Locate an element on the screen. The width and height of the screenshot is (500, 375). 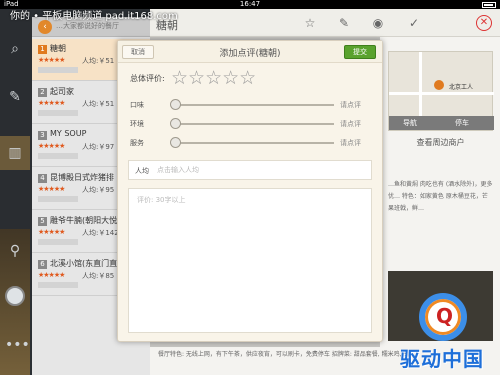
nearby-link: 查看周边商户 is located at coordinates (440, 142).